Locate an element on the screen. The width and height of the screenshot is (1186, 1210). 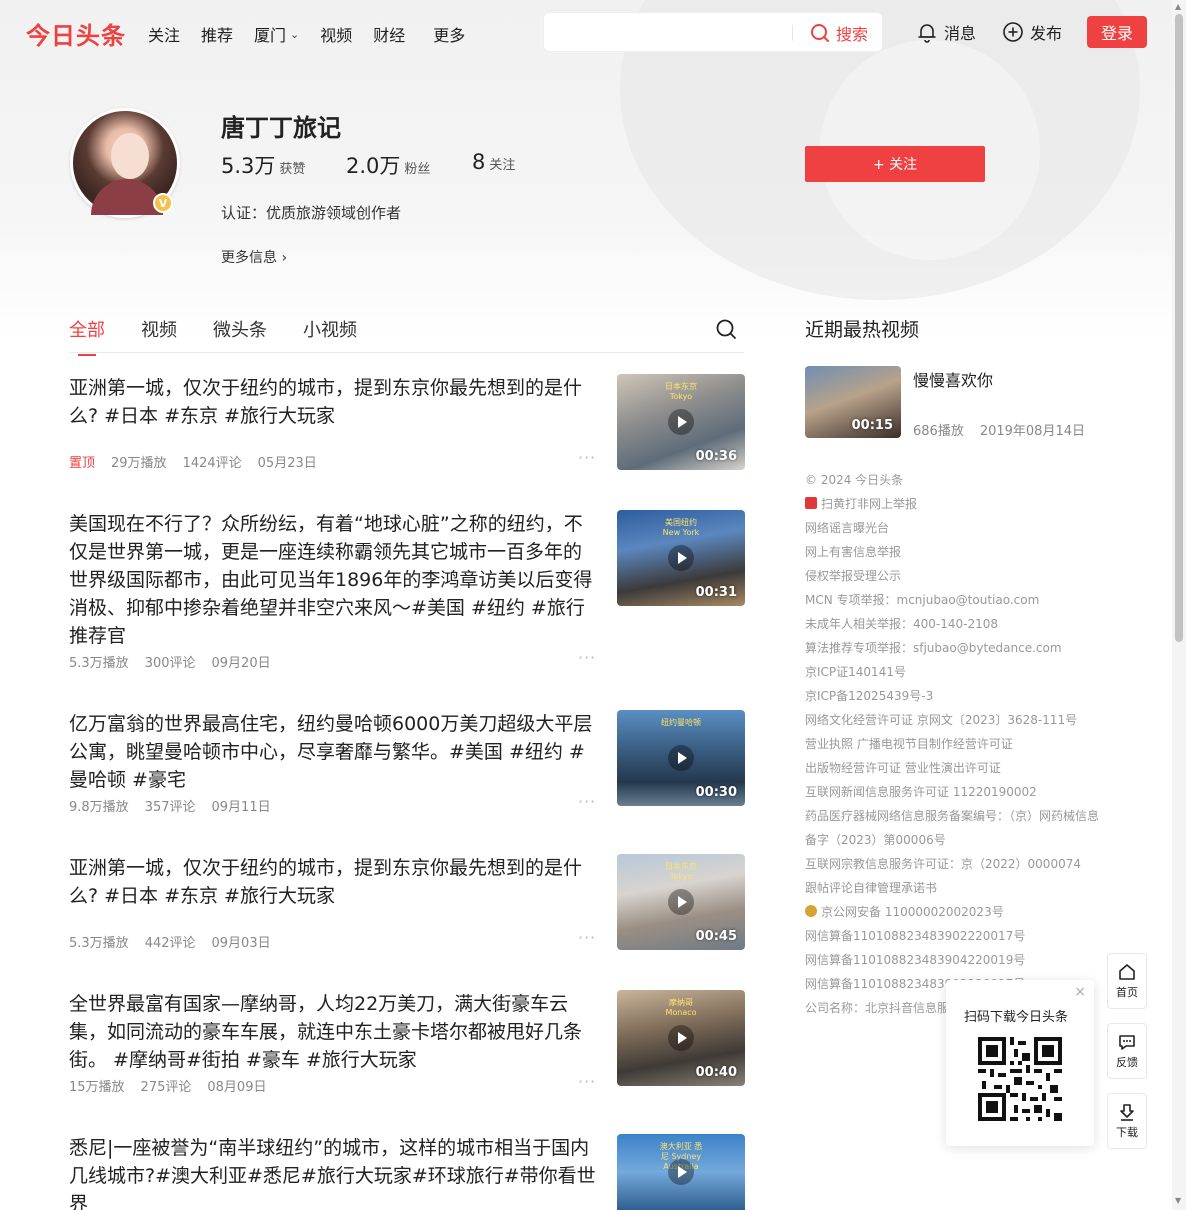
play-count: 29万播放 is located at coordinates (139, 463).